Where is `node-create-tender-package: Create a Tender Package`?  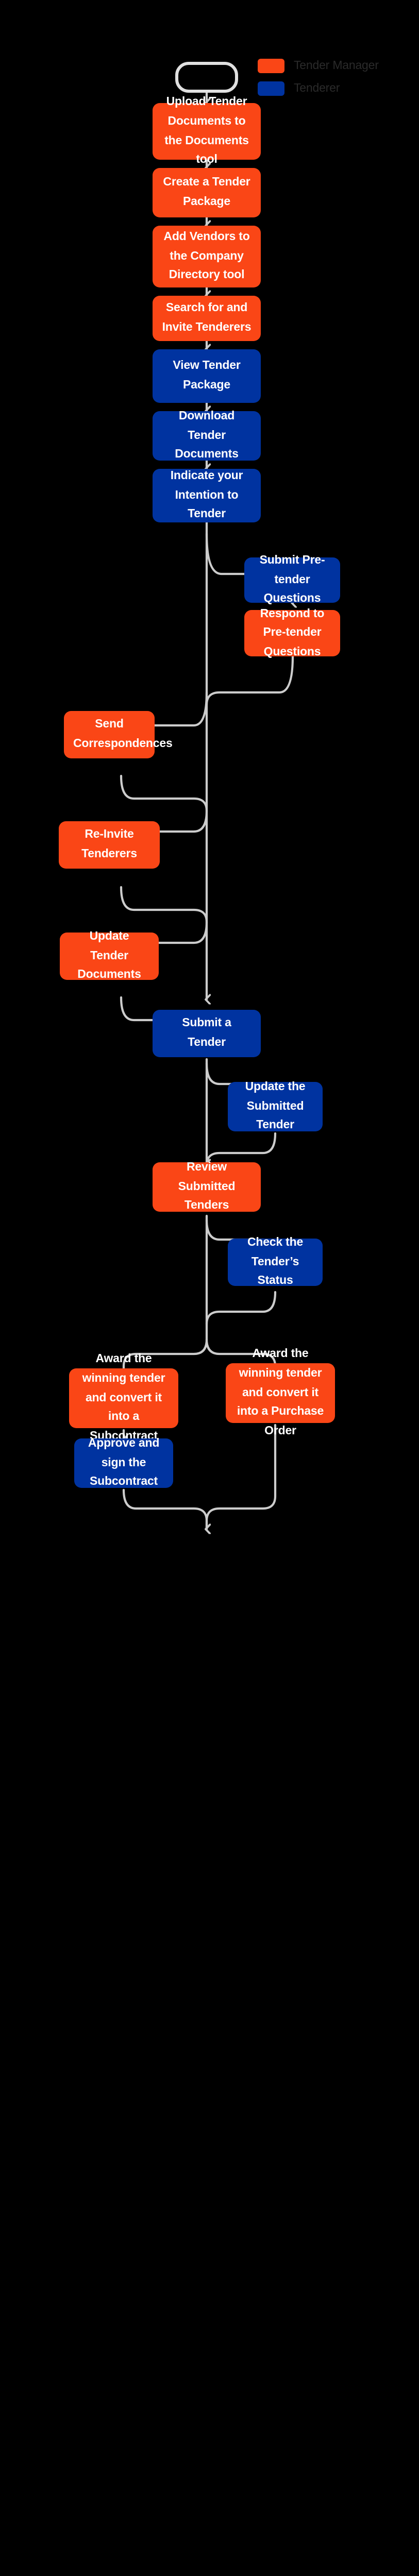
node-create-tender-package: Create a Tender Package is located at coordinates (207, 193).